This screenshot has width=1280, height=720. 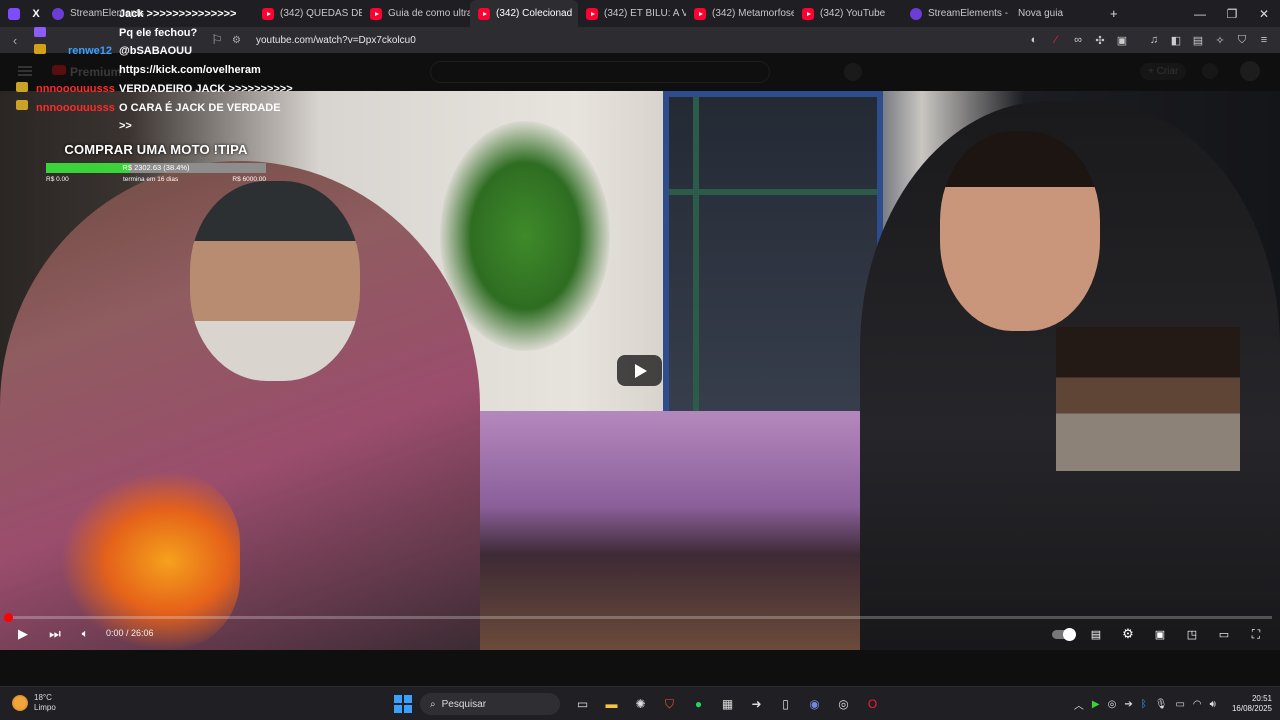 What do you see at coordinates (1197, 704) in the screenshot?
I see `wifi-icon: ◠` at bounding box center [1197, 704].